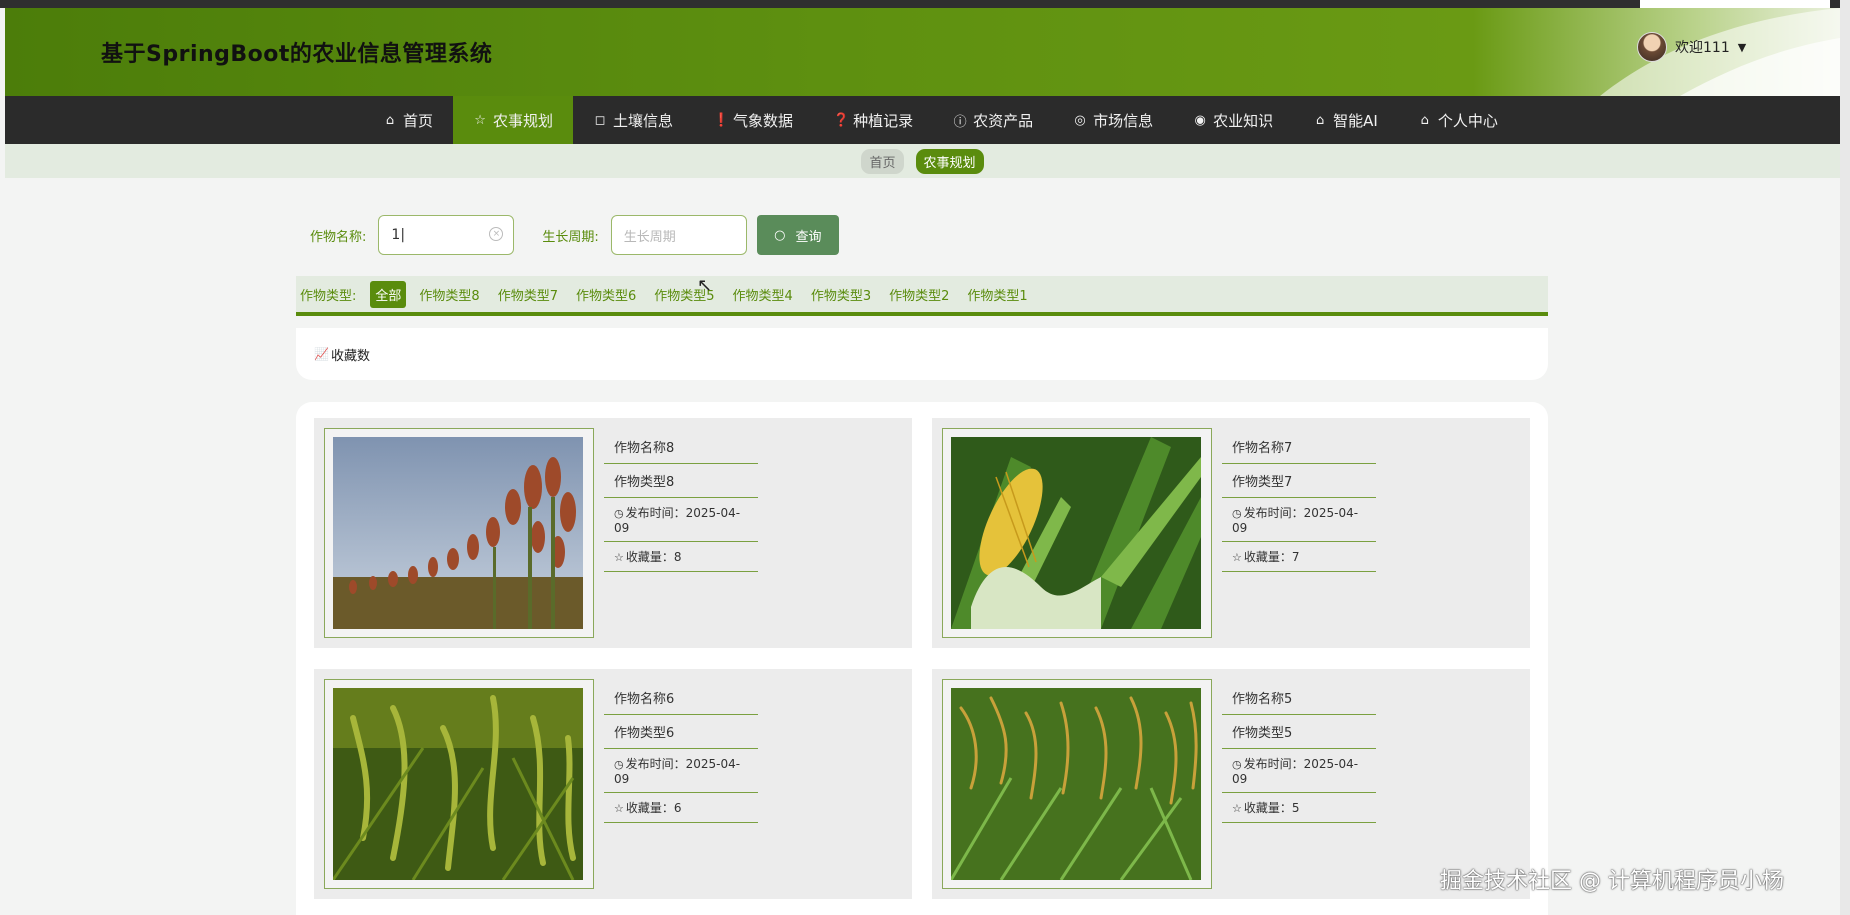 This screenshot has height=915, width=1850. Describe the element at coordinates (922, 354) in the screenshot. I see `sort-bar: 📈 收藏数` at that location.